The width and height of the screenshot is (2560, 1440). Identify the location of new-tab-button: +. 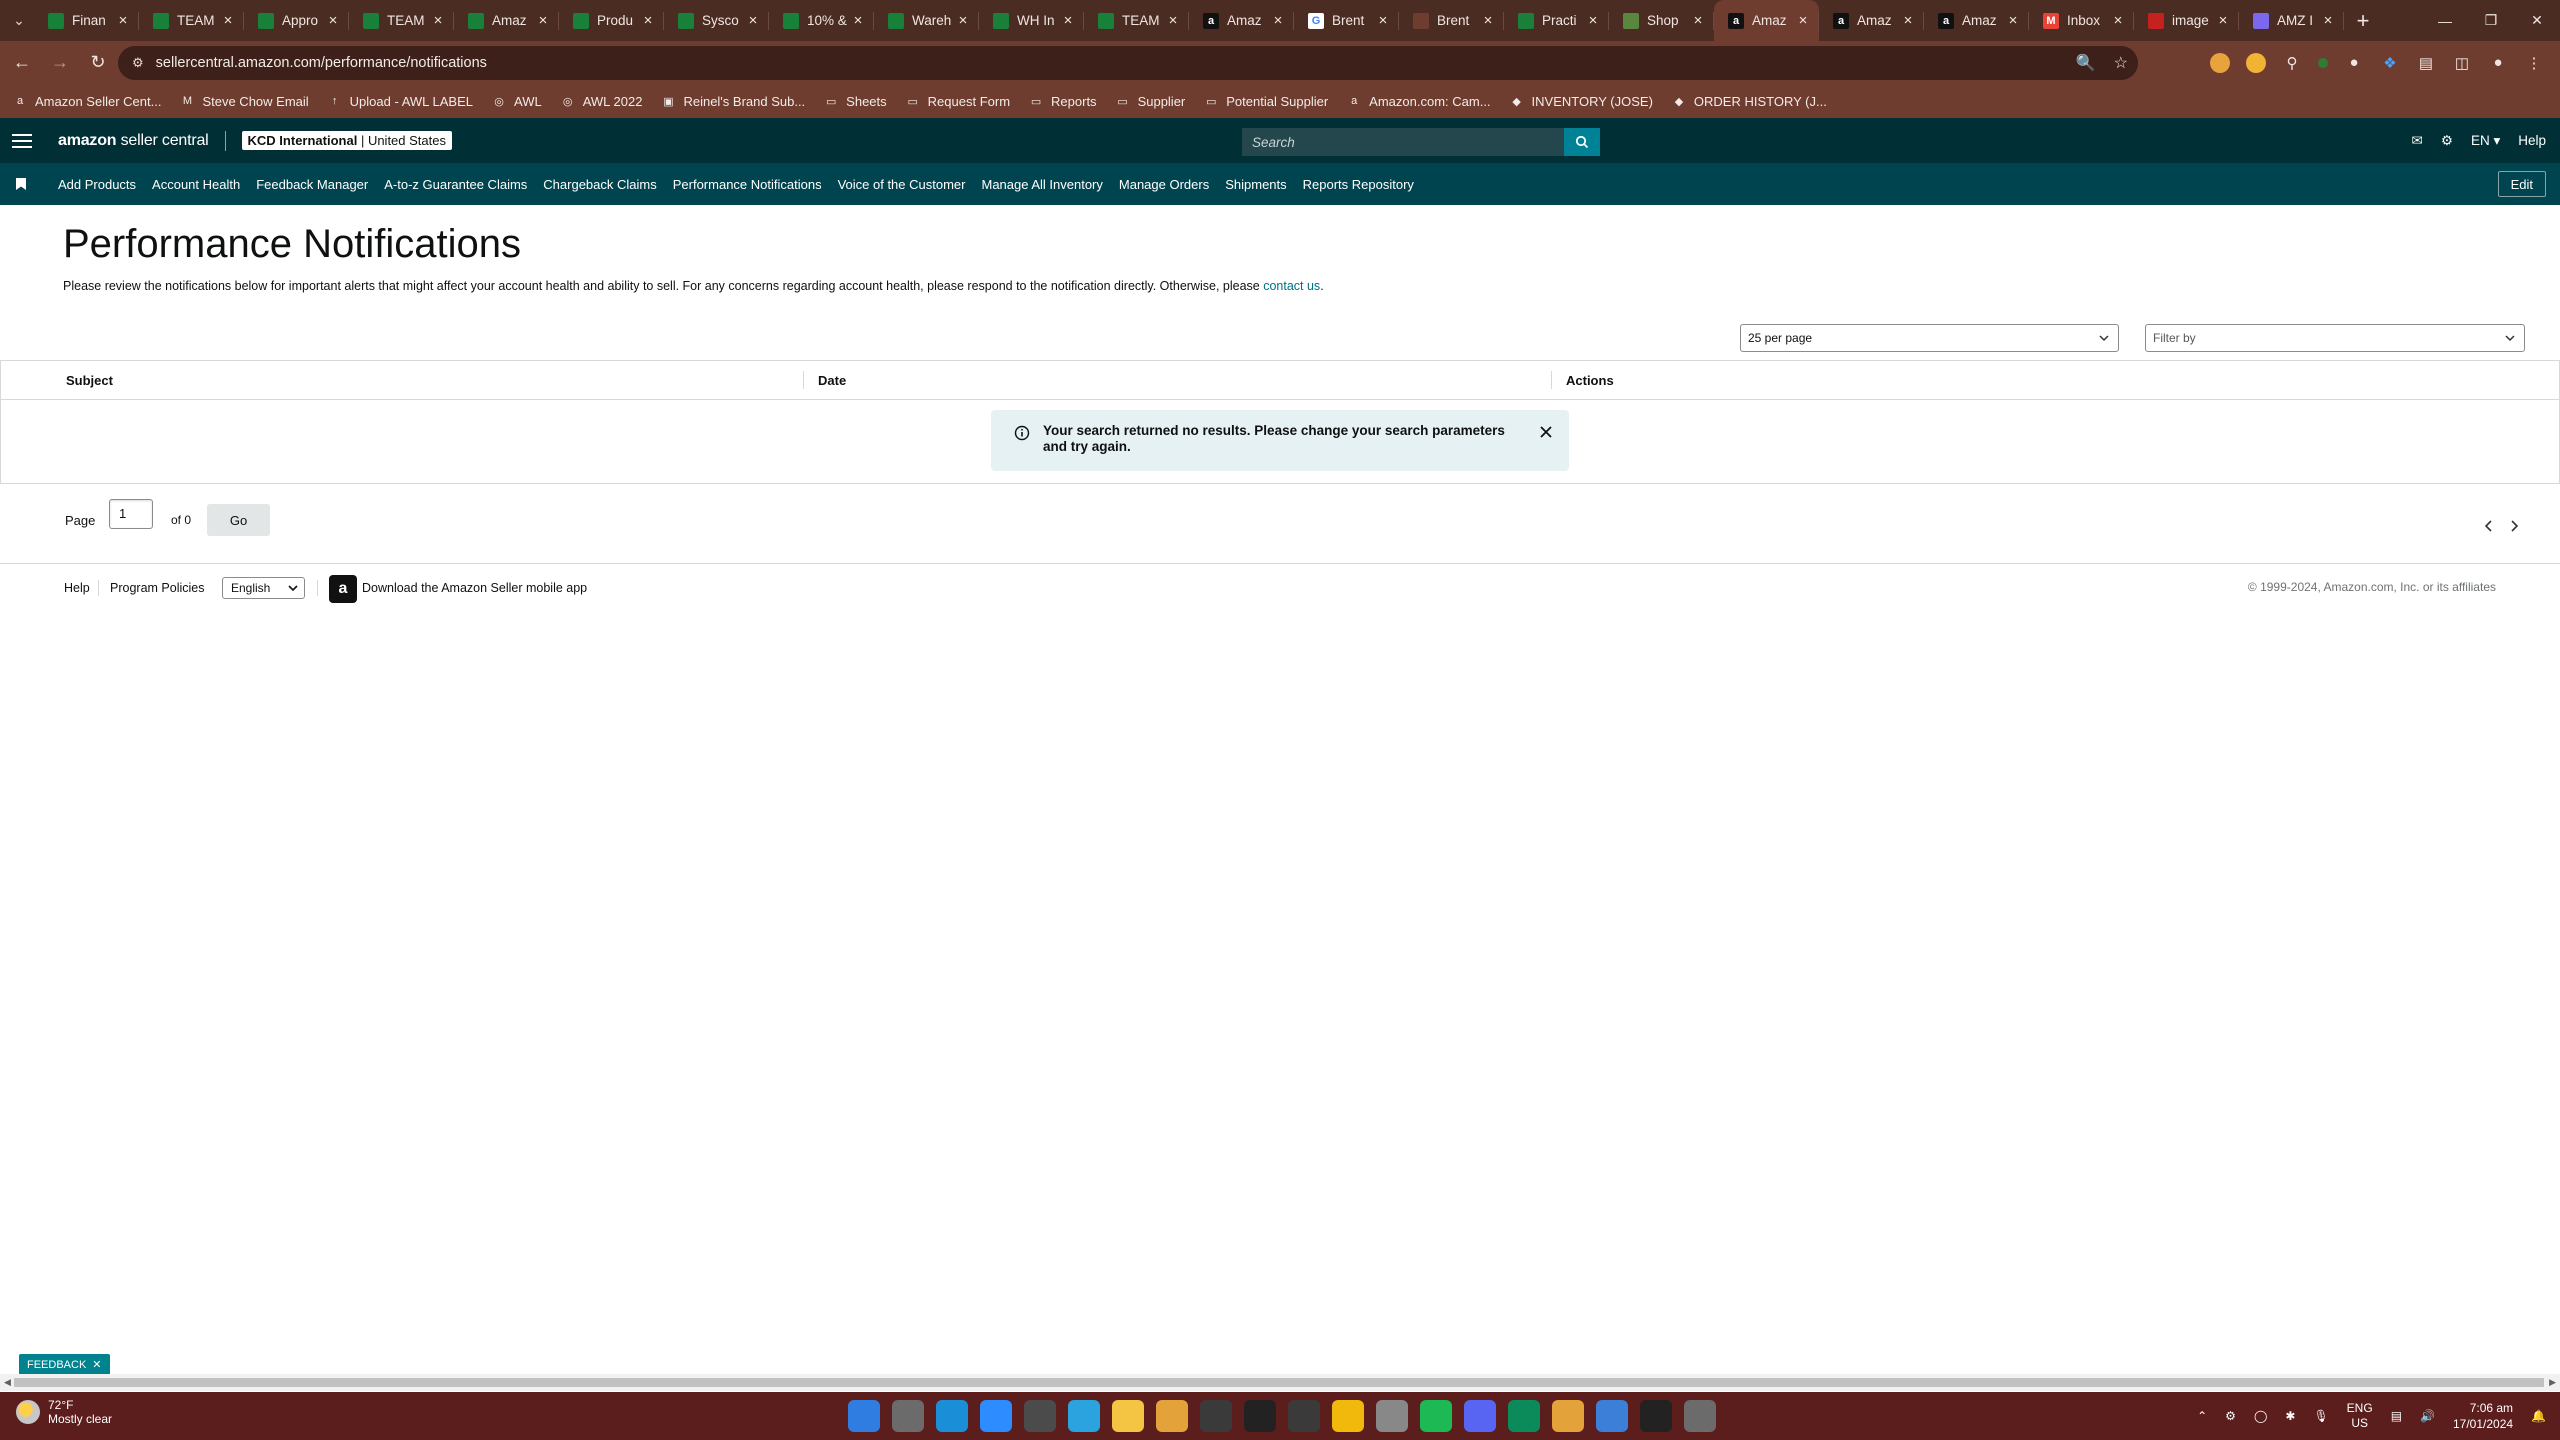
(2363, 21).